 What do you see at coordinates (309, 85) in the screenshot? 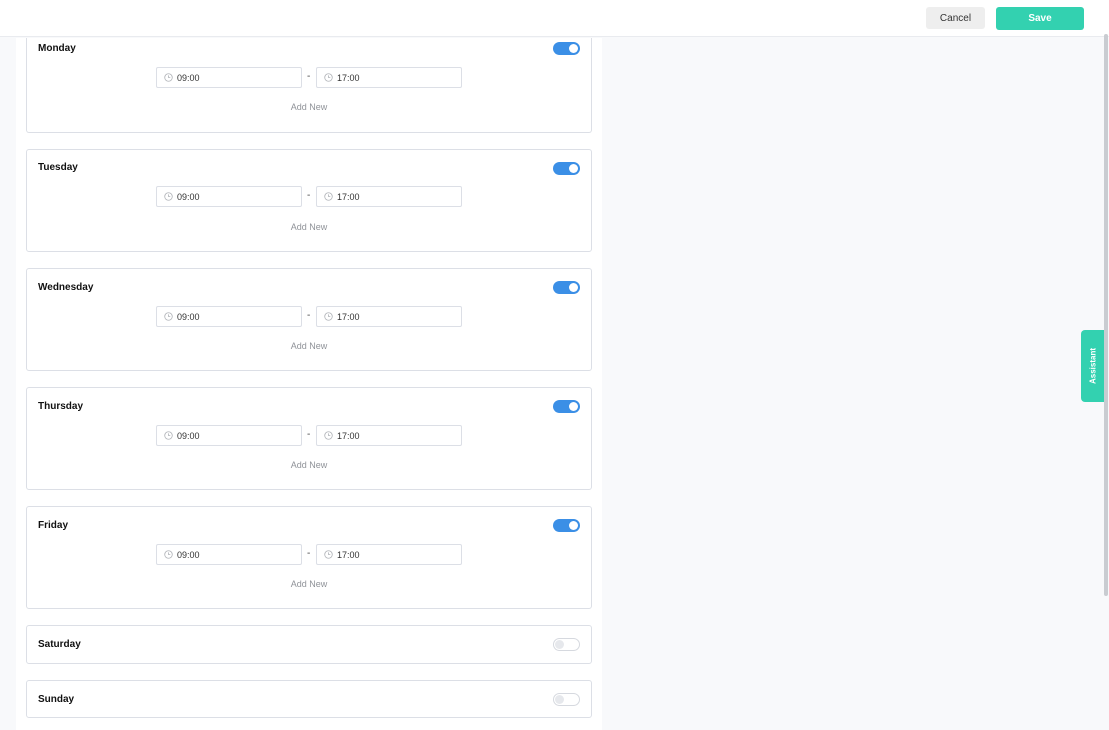
I see `day-card-monday: Monday 09:00 - 17:00 Add New` at bounding box center [309, 85].